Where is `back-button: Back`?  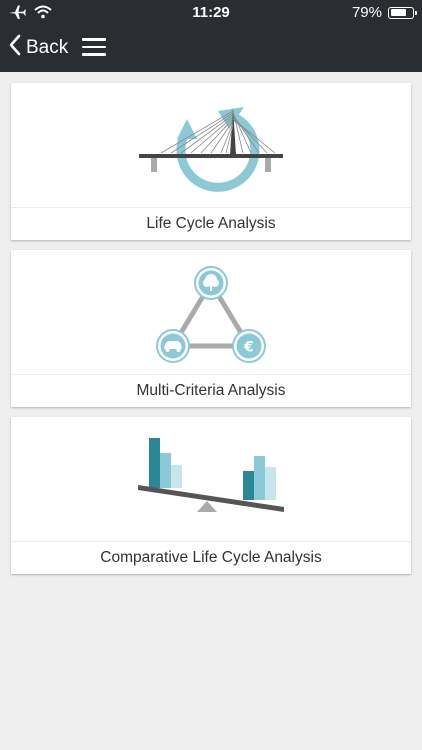
back-button: Back is located at coordinates (38, 48).